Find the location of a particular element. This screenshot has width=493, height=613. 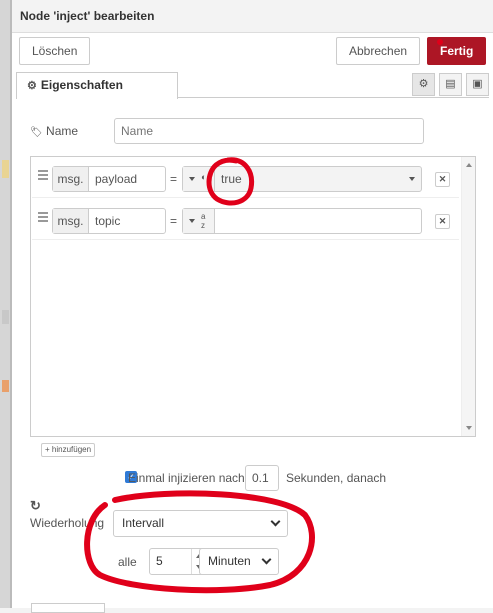

inject-once-label: Einmal injizieren nach is located at coordinates (186, 478).